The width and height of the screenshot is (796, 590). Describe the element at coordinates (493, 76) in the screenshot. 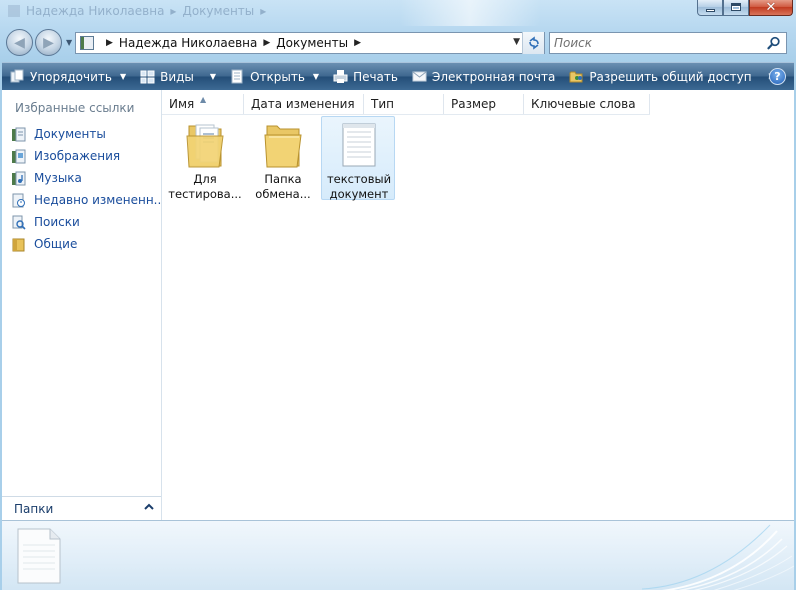

I see `email-label: Электронная почта` at that location.